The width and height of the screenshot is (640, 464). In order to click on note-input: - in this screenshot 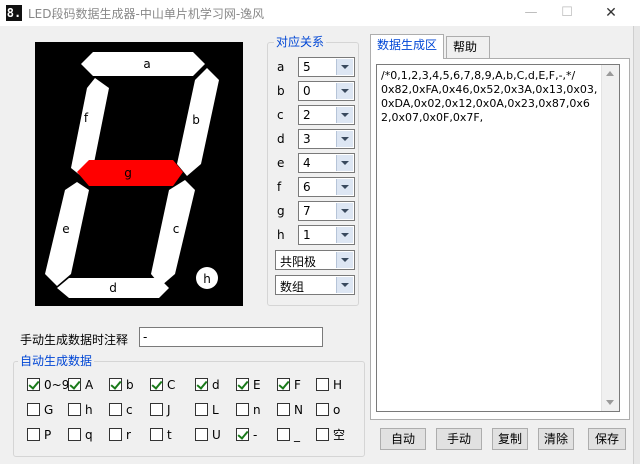, I will do `click(231, 337)`.